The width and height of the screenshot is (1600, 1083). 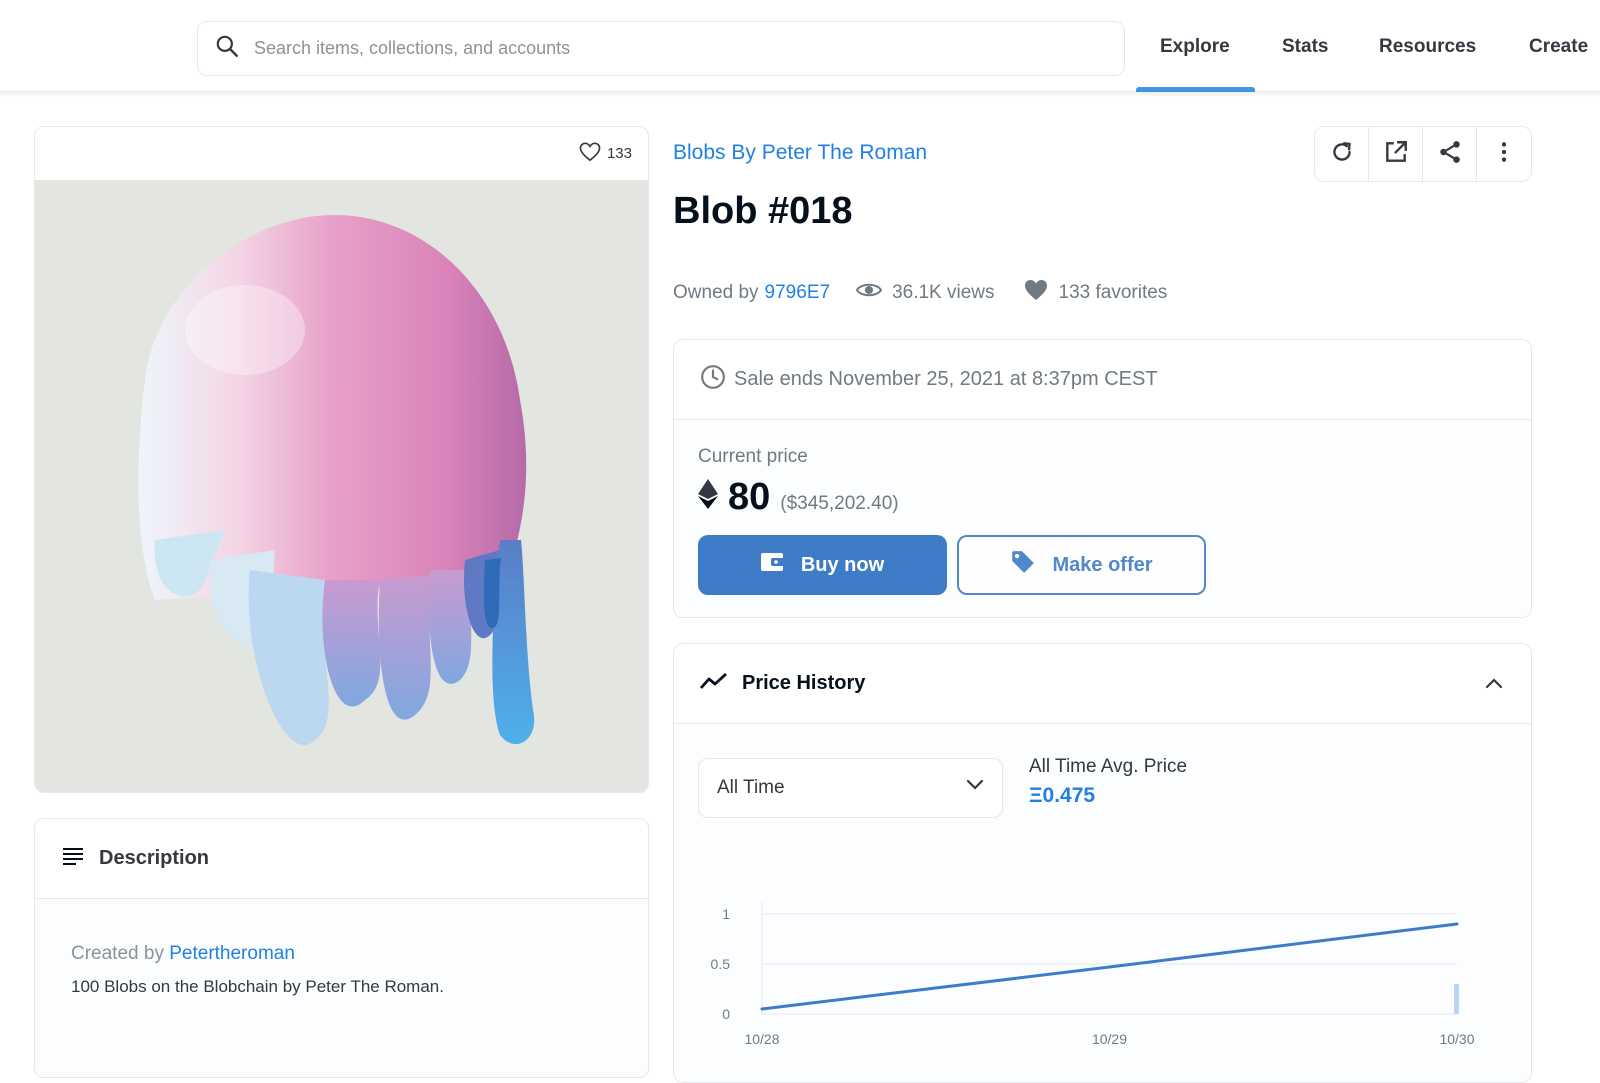 What do you see at coordinates (117, 953) in the screenshot?
I see `created-by-label: Created by` at bounding box center [117, 953].